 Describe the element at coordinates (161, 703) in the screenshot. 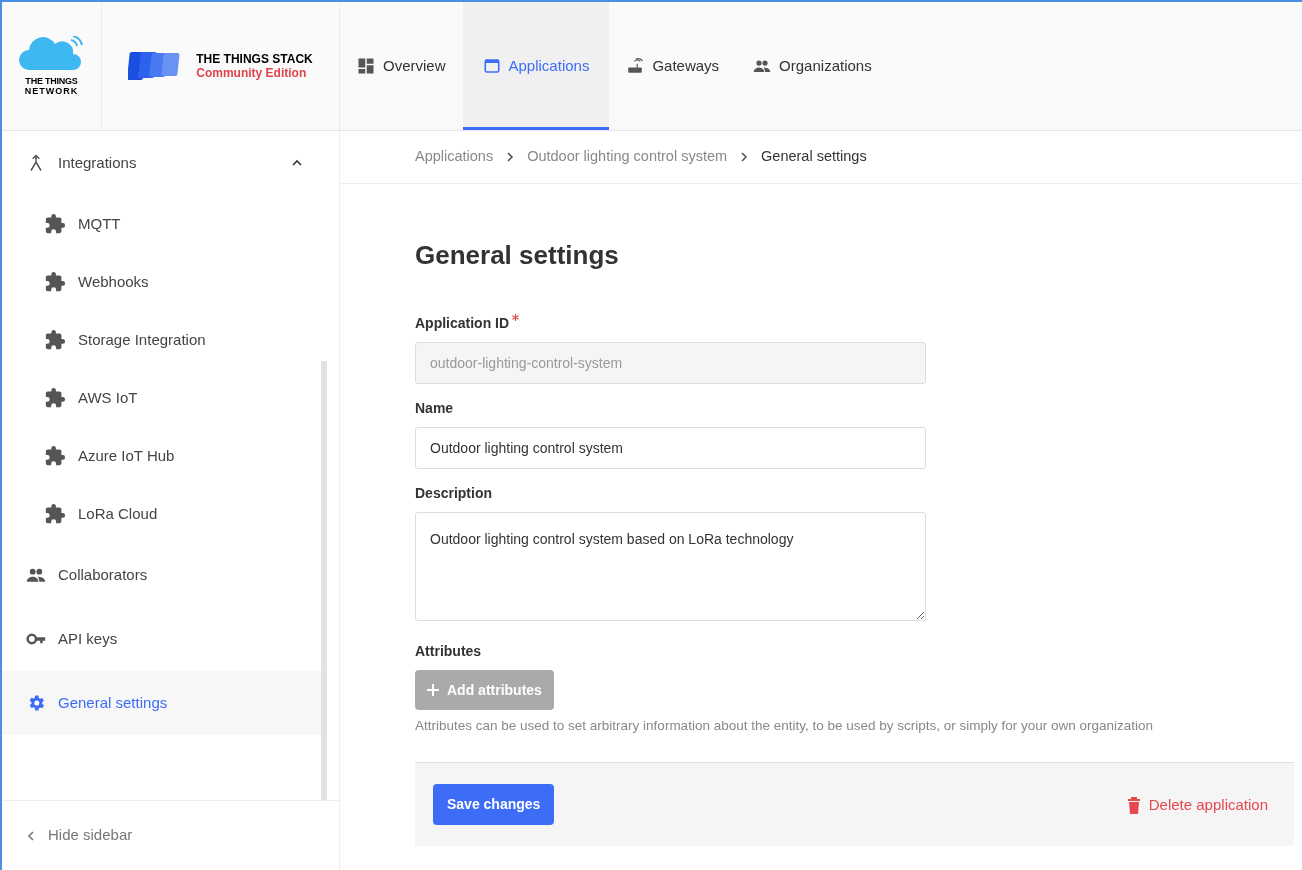

I see `sidebar-item: General settings` at that location.